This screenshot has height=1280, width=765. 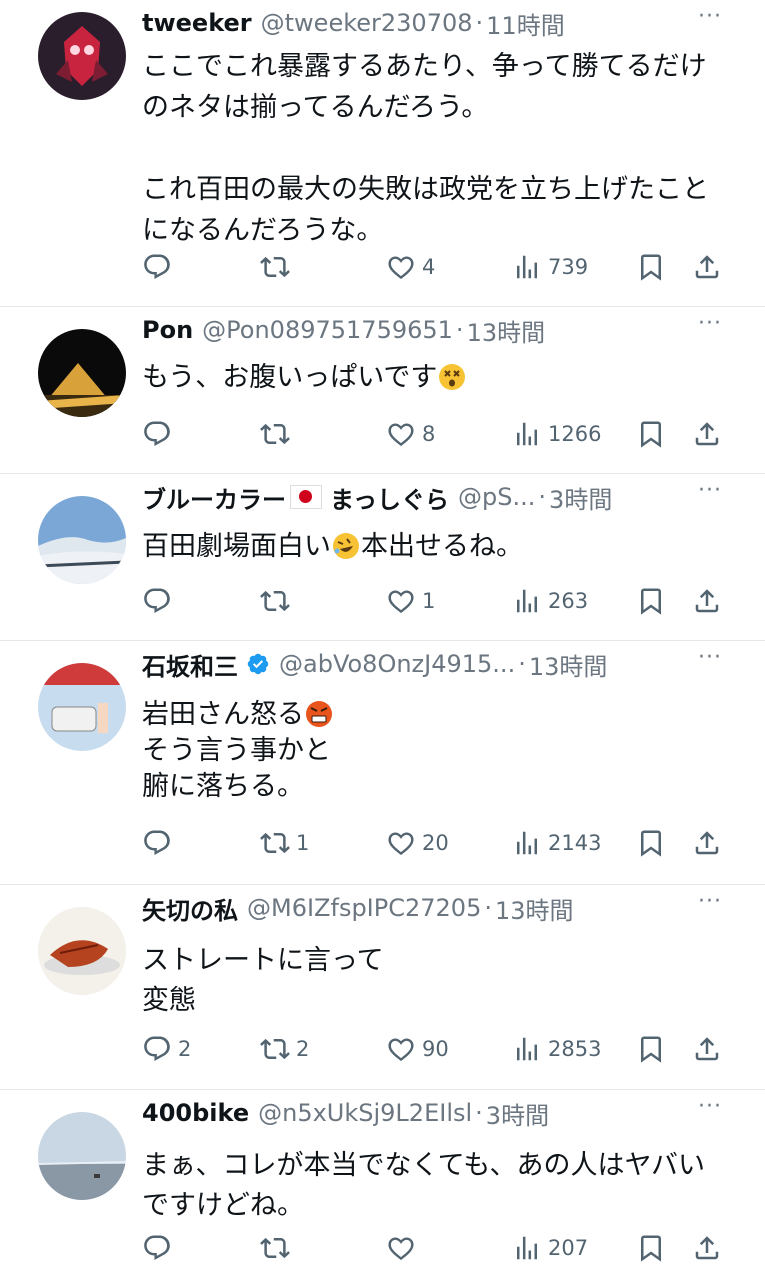 I want to click on user-handle: @M6IZfspIPC27205, so click(x=364, y=908).